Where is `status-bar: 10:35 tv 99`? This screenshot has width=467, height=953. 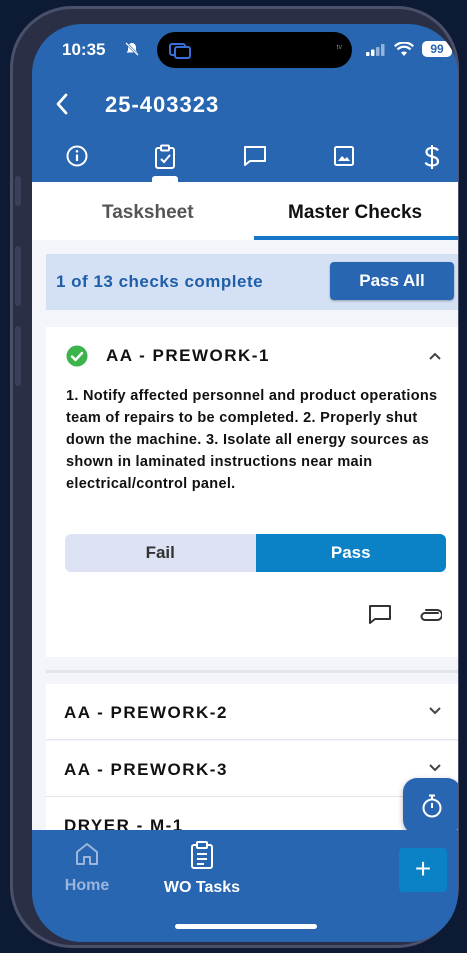
status-bar: 10:35 tv 99 is located at coordinates (245, 52).